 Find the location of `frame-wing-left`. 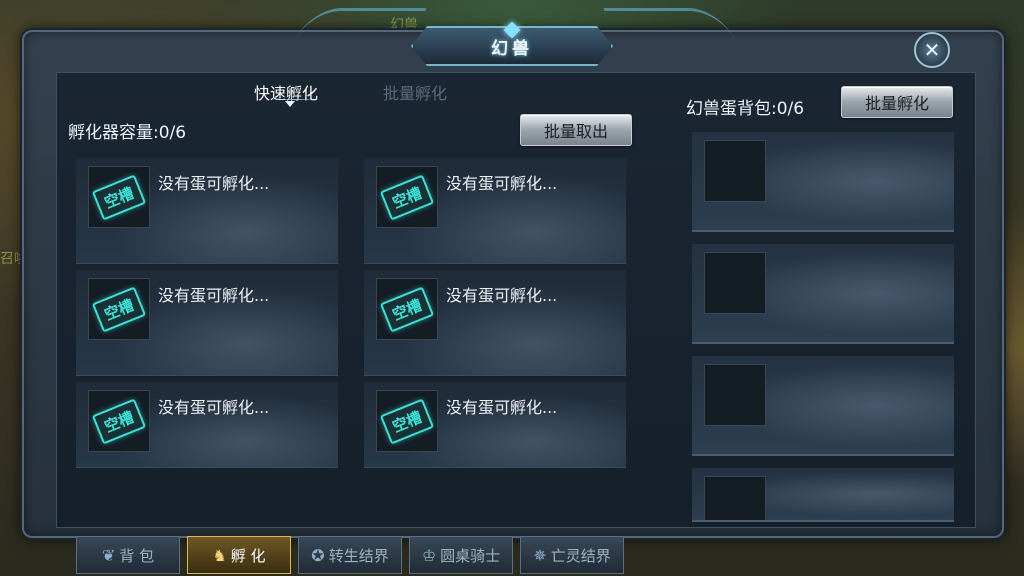

frame-wing-left is located at coordinates (360, 26).